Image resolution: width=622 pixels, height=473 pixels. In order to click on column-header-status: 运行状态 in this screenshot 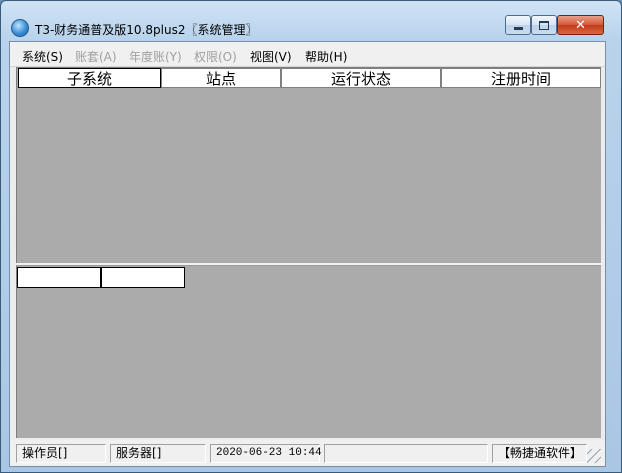, I will do `click(361, 78)`.